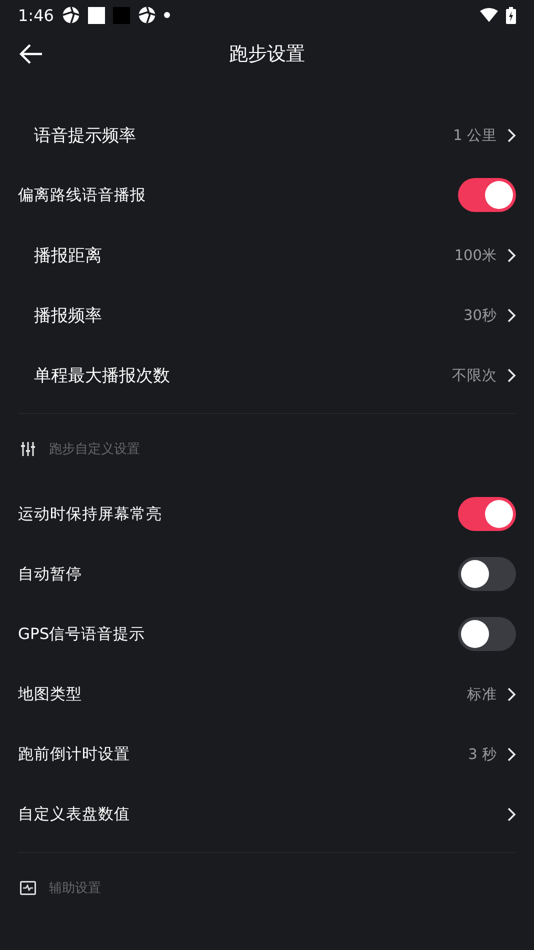 This screenshot has height=950, width=534. I want to click on setting-value: 3 秒, so click(482, 755).